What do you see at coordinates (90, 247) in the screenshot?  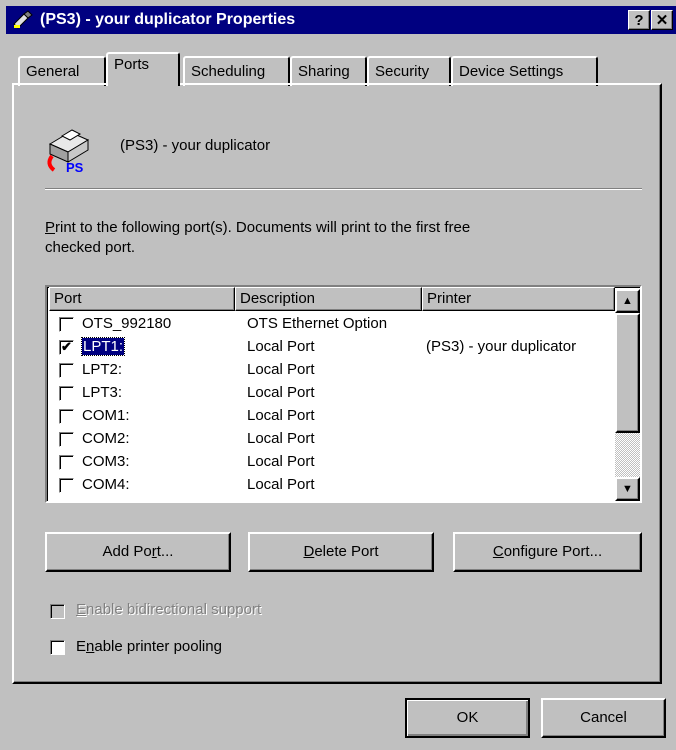 I see `instruction-text-line2: checked port.` at bounding box center [90, 247].